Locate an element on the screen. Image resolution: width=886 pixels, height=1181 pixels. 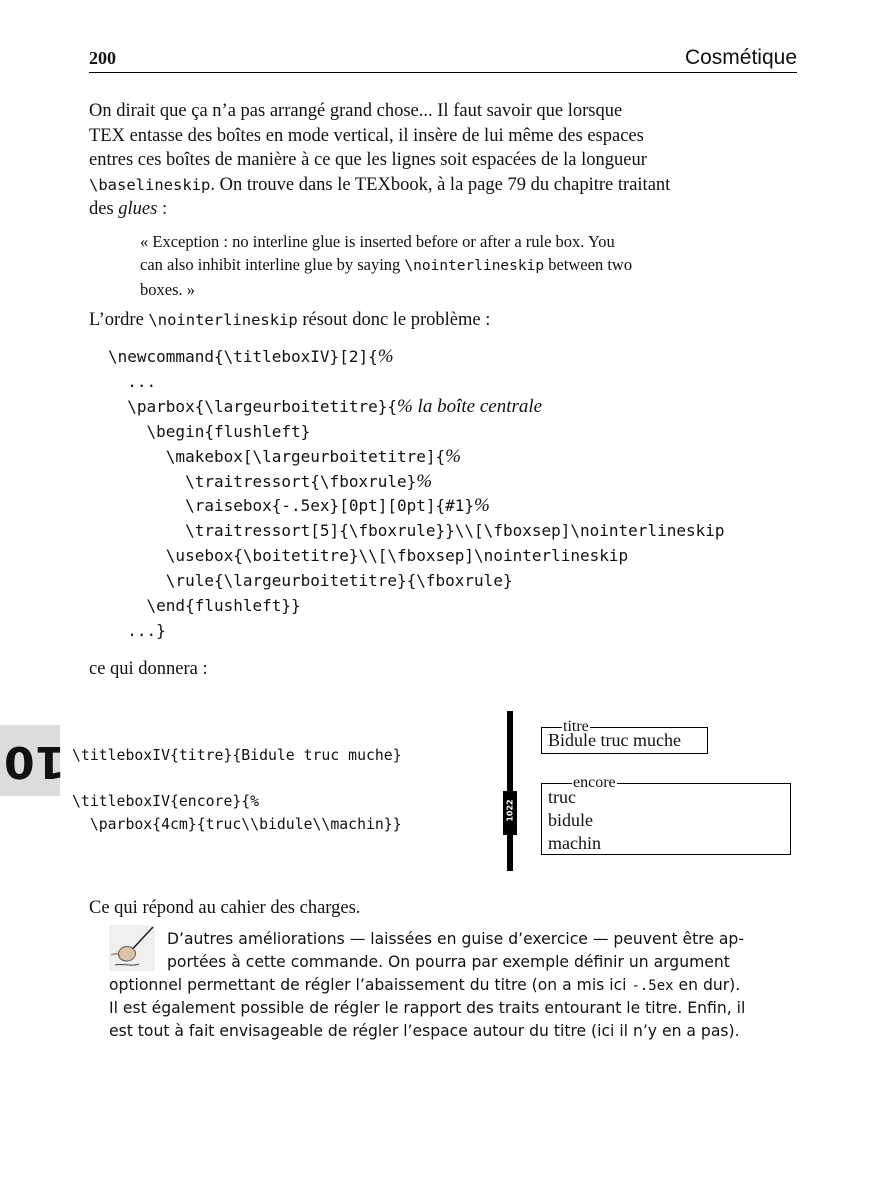
result-intro: ce qui donnera : is located at coordinates (148, 669).